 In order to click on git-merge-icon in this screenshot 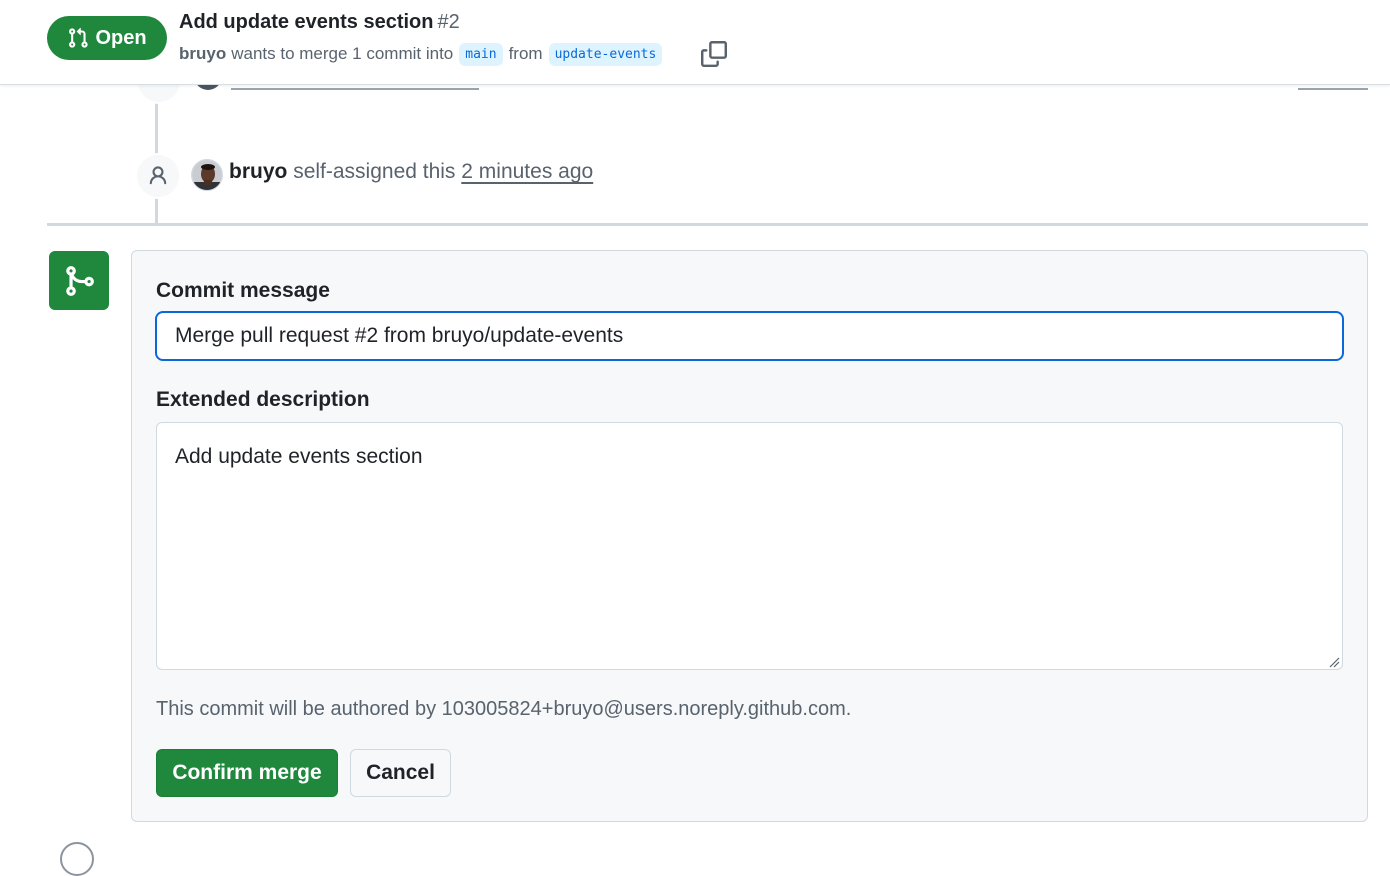, I will do `click(80, 280)`.